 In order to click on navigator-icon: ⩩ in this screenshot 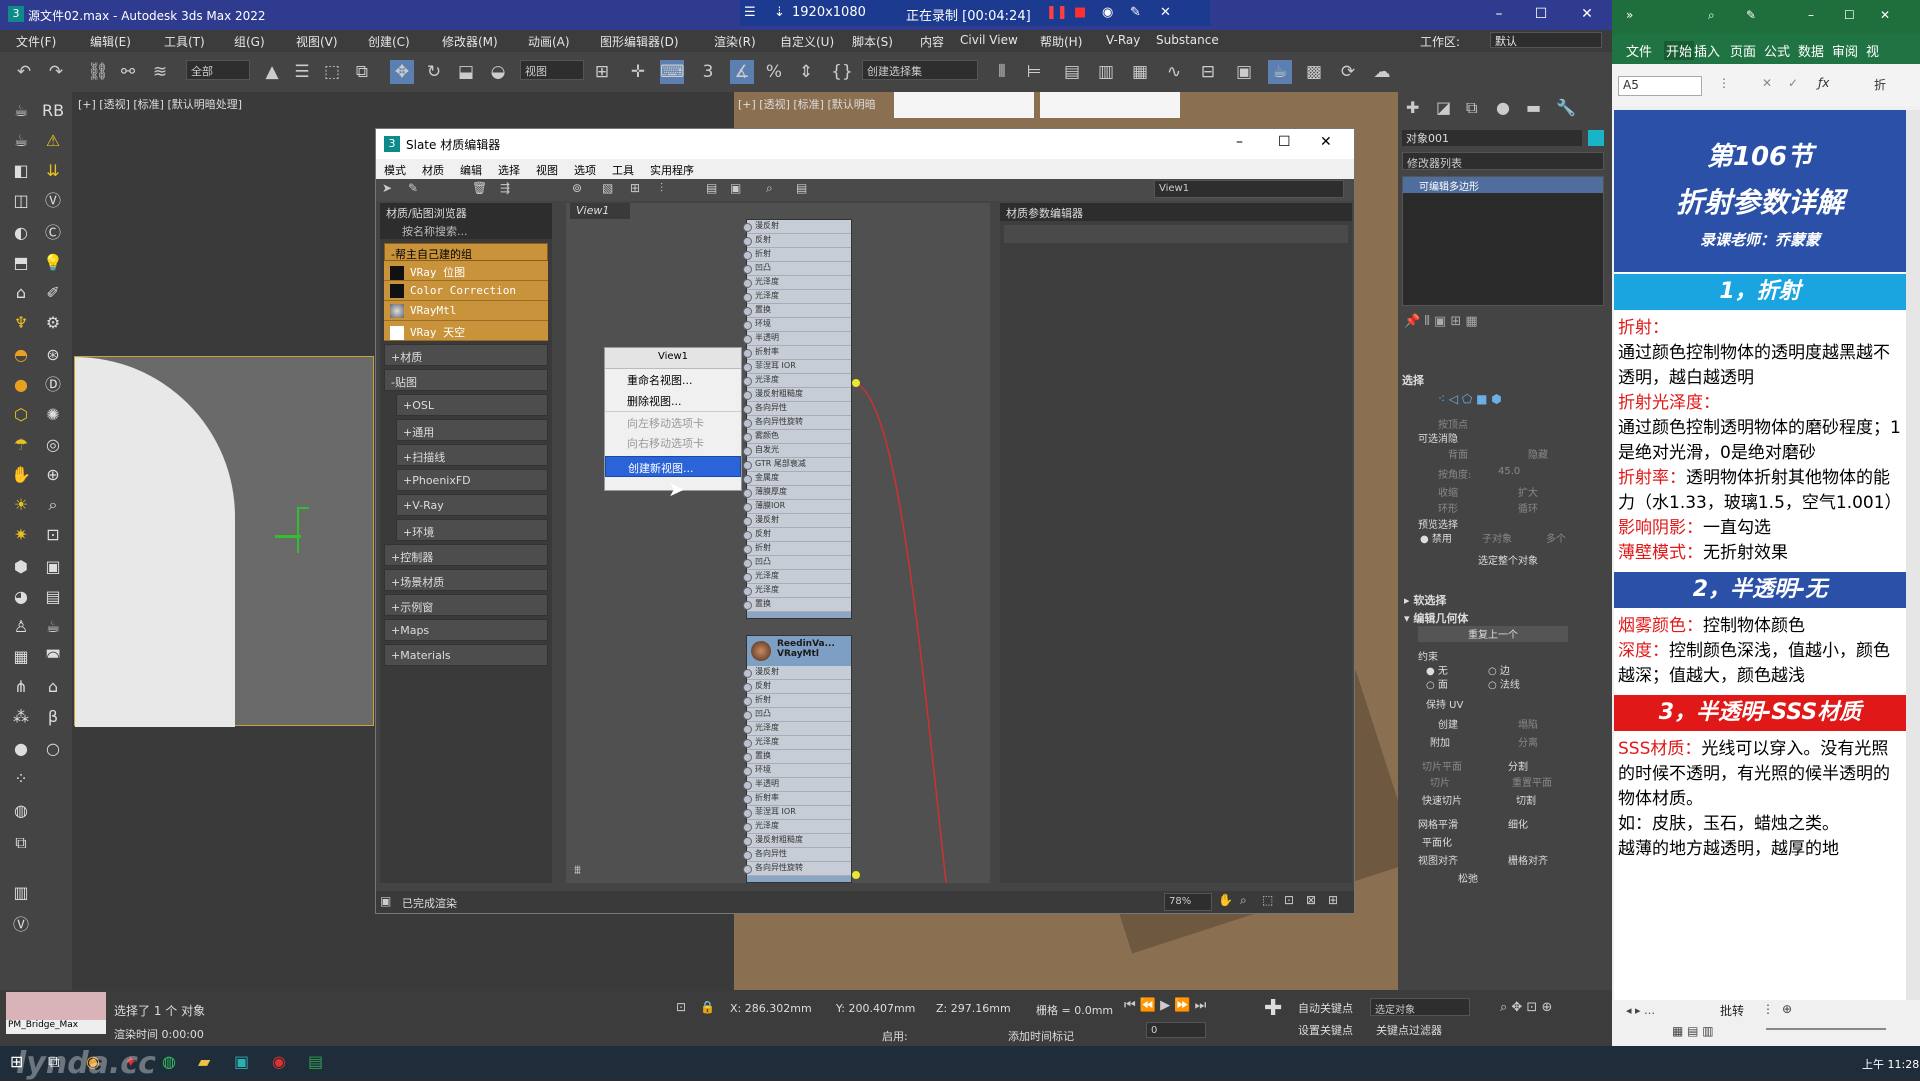, I will do `click(577, 870)`.